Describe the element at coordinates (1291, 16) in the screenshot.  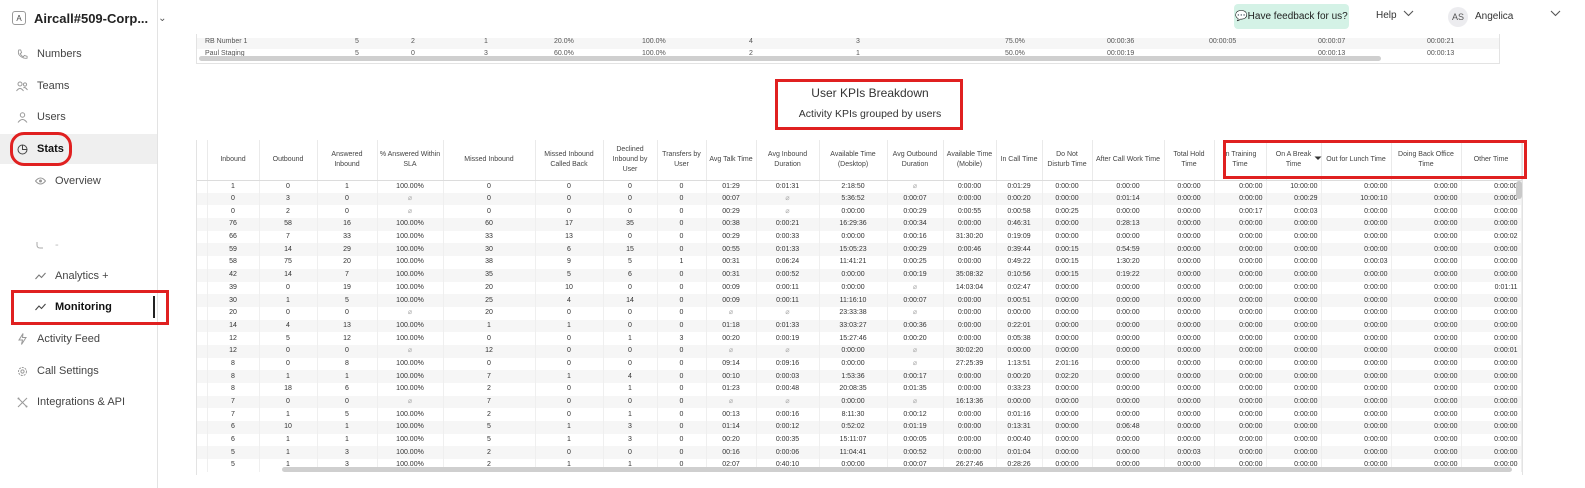
I see `feedback-button: 💬Have feedback for us?` at that location.